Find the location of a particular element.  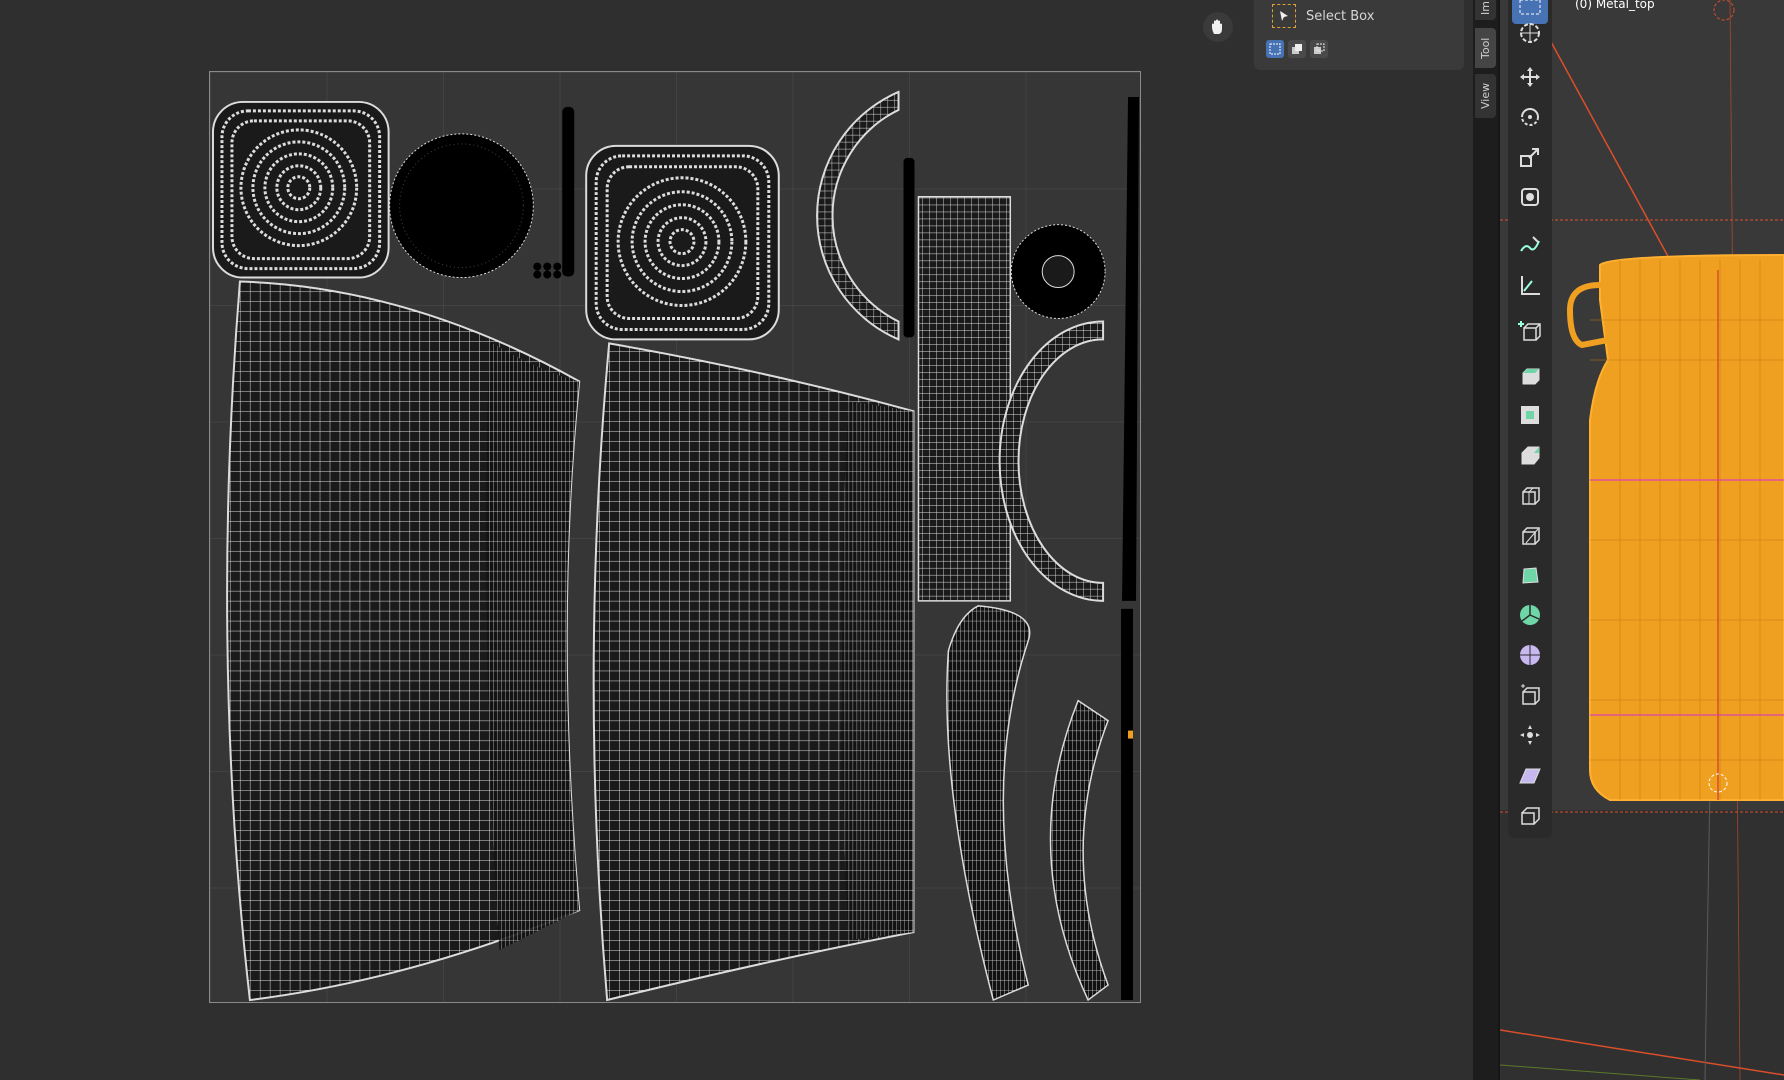

hand-icon is located at coordinates (1217, 26).